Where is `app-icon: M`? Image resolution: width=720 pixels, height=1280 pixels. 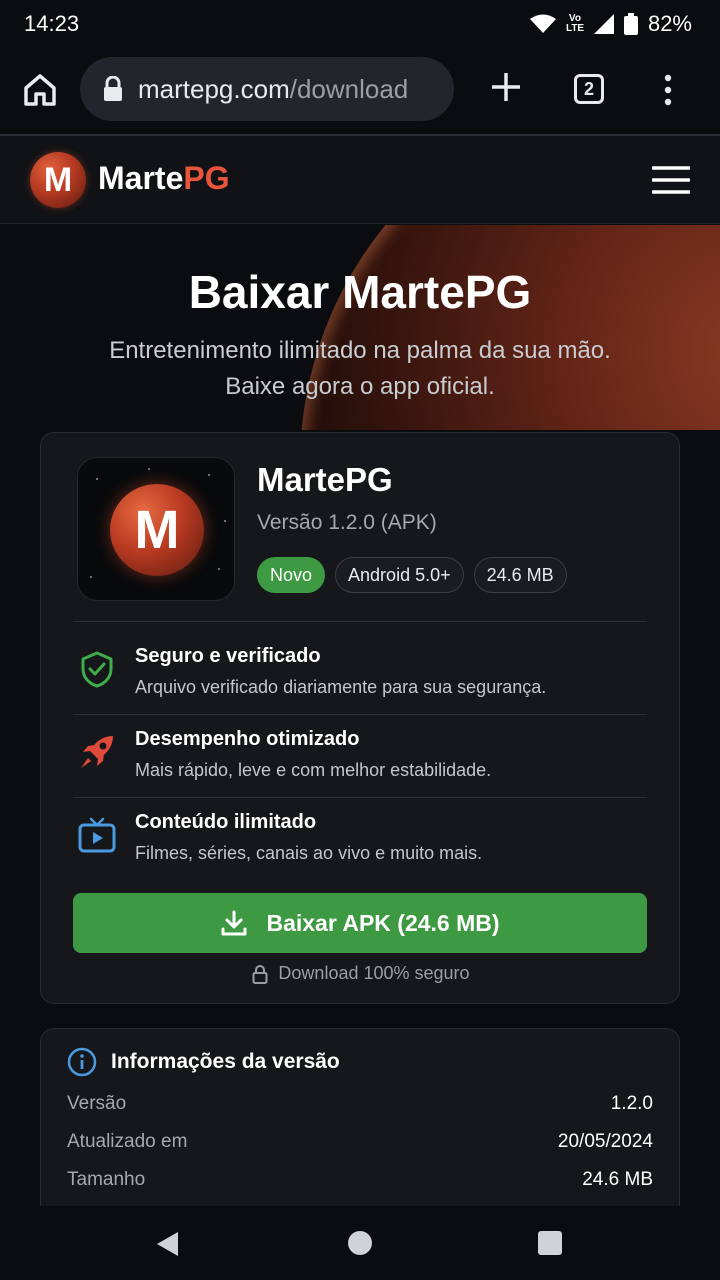
app-icon: M is located at coordinates (156, 529).